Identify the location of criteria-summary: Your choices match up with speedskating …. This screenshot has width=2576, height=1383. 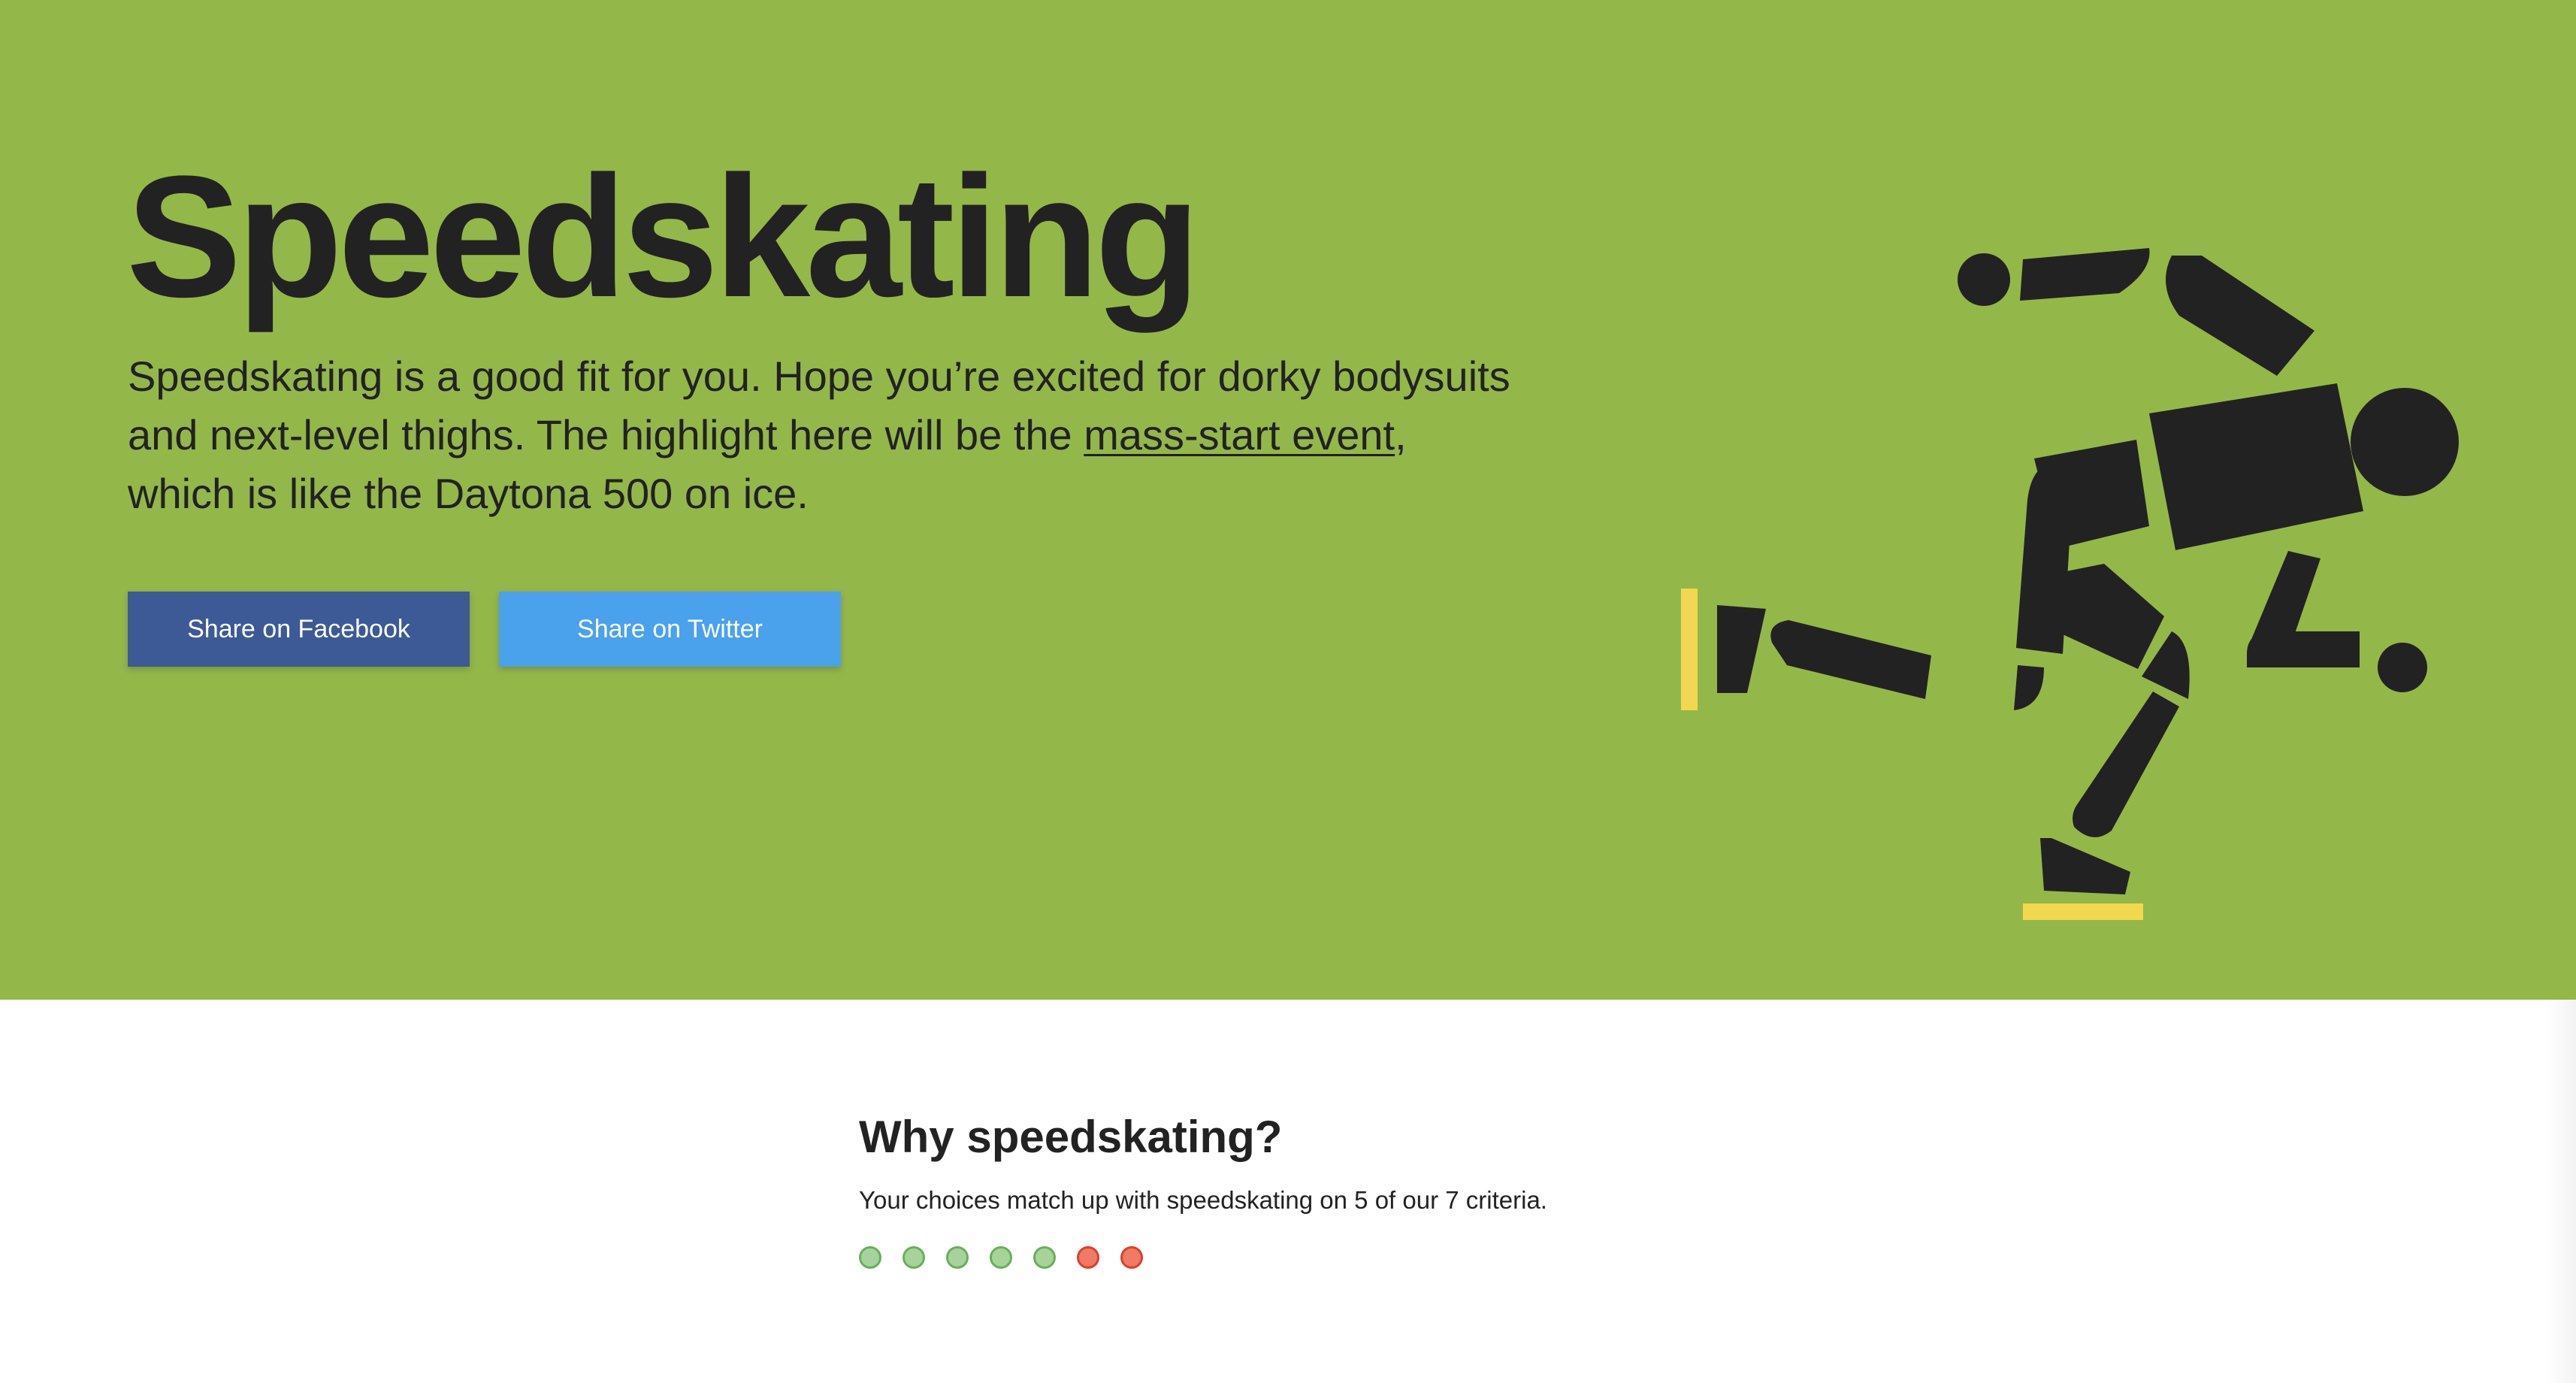
(1203, 1200).